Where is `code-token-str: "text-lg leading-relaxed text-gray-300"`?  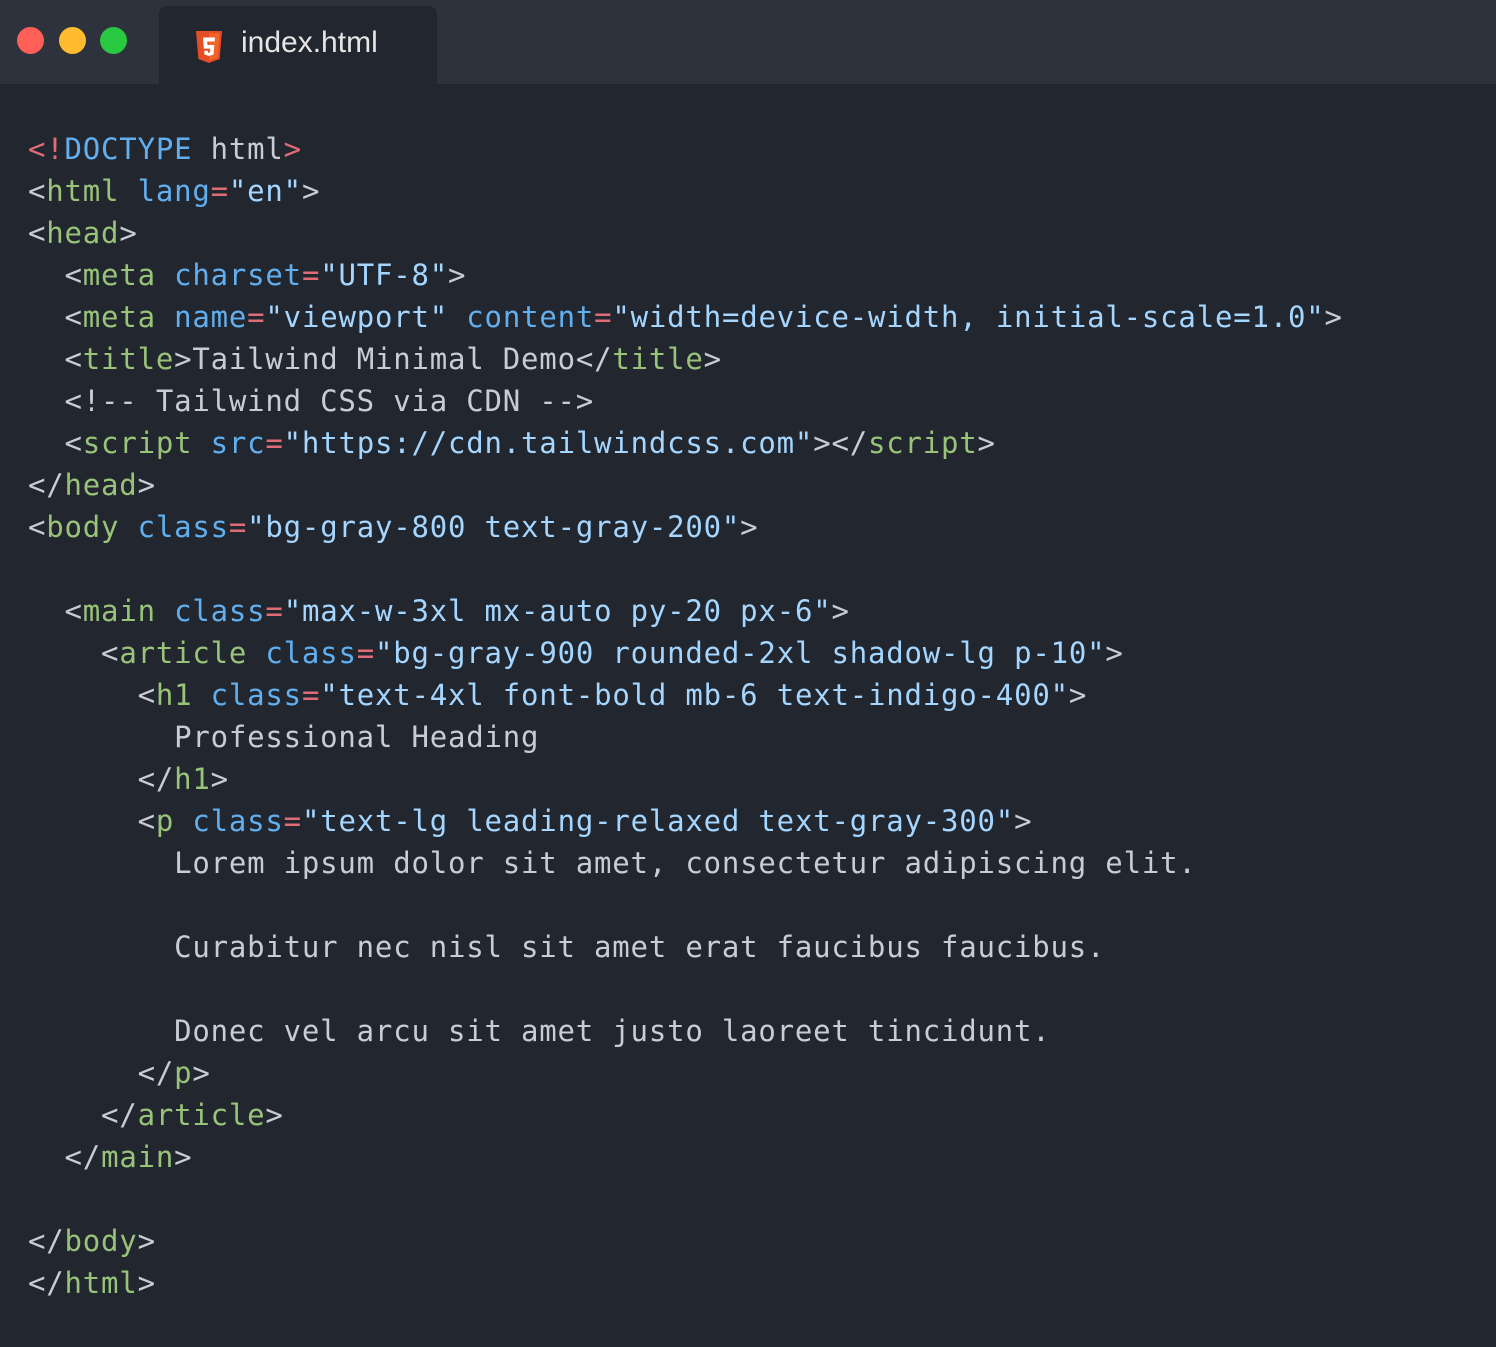
code-token-str: "text-lg leading-relaxed text-gray-300" is located at coordinates (658, 821).